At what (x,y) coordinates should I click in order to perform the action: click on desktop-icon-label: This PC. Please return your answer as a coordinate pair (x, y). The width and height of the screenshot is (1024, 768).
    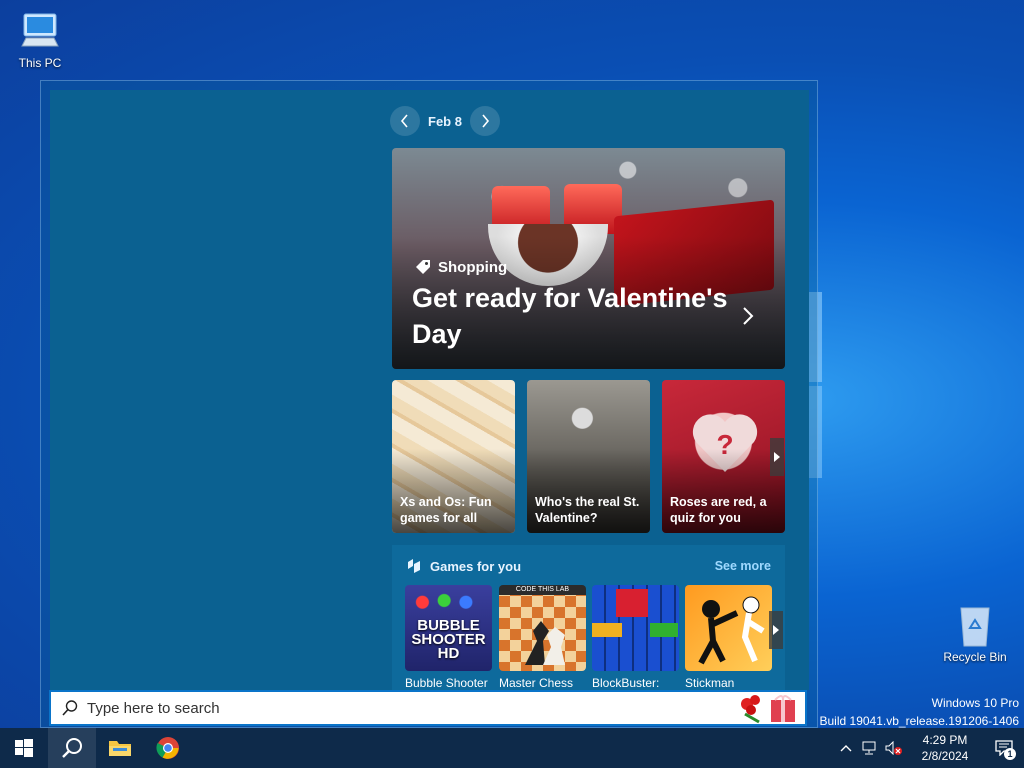
    Looking at the image, I should click on (40, 63).